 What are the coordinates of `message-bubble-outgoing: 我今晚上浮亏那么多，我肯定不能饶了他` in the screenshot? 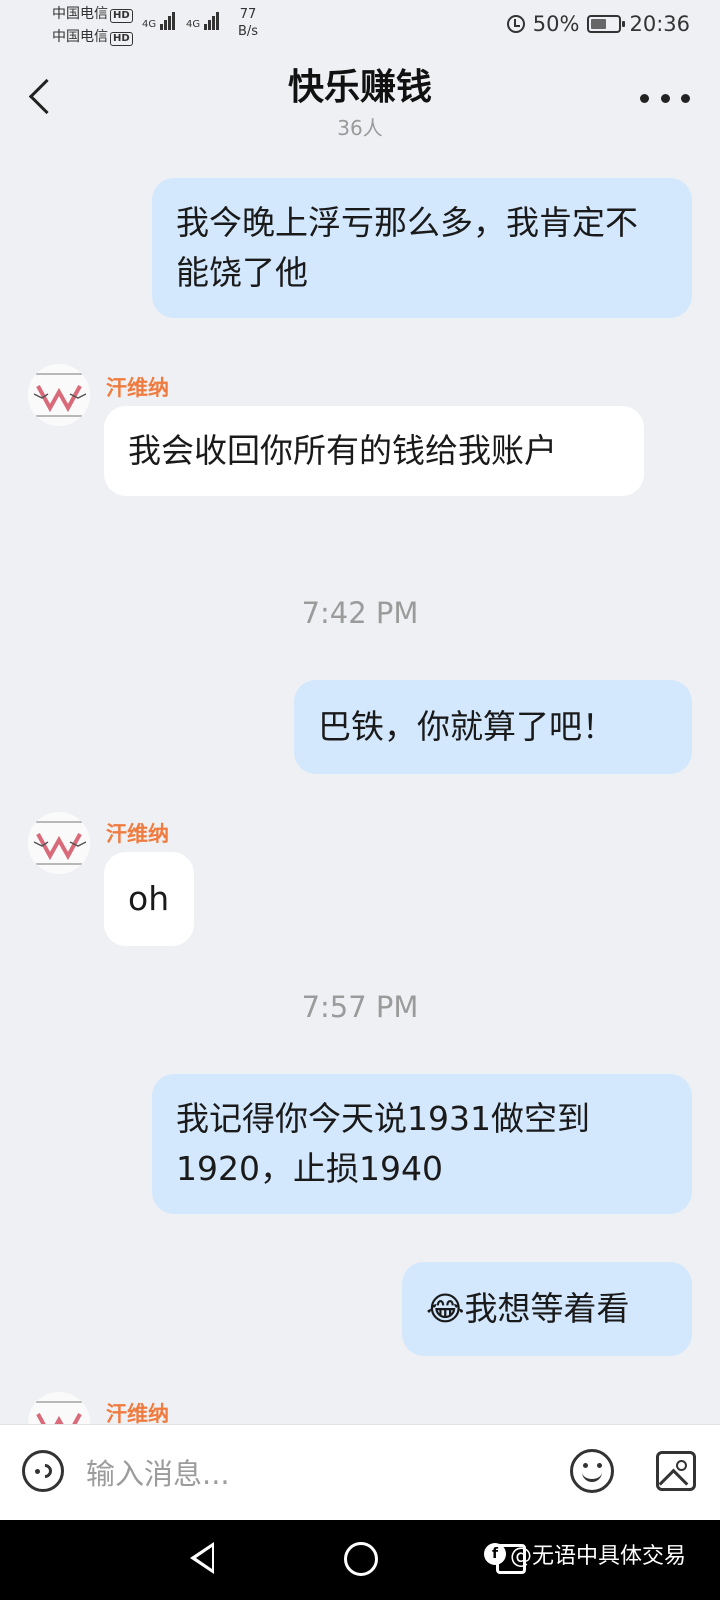 It's located at (422, 248).